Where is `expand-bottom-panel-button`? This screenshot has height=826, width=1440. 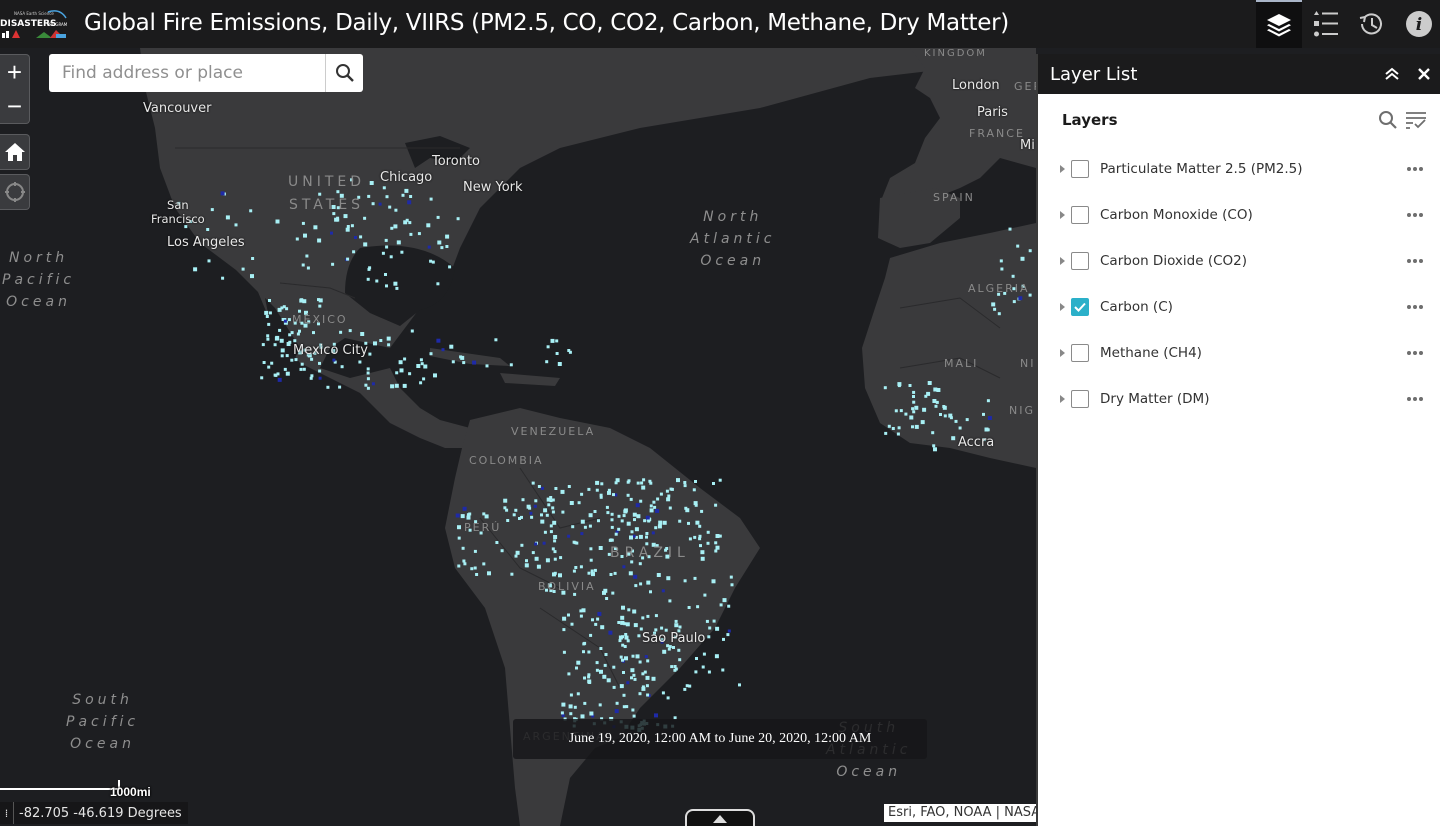
expand-bottom-panel-button is located at coordinates (720, 817).